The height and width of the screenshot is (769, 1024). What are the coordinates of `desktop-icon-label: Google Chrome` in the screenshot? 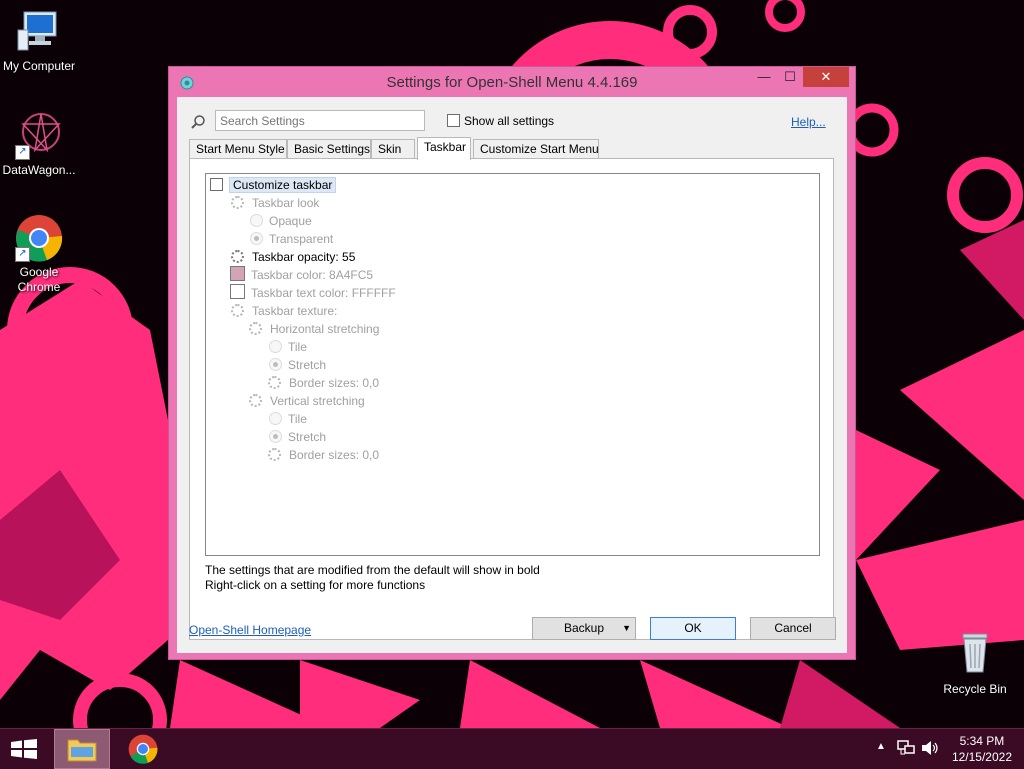 It's located at (39, 279).